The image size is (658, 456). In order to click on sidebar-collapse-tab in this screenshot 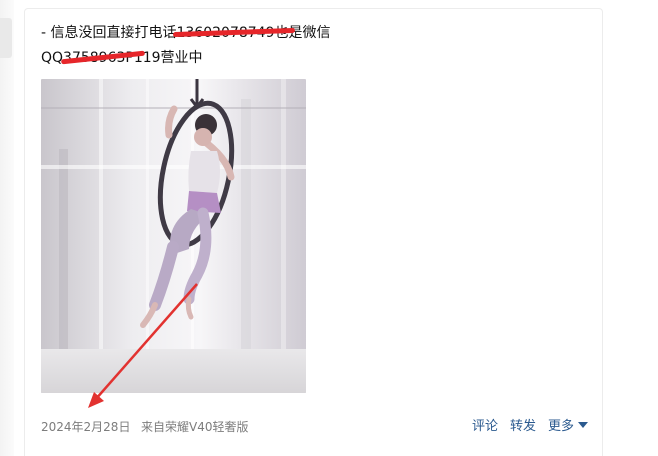, I will do `click(6, 38)`.